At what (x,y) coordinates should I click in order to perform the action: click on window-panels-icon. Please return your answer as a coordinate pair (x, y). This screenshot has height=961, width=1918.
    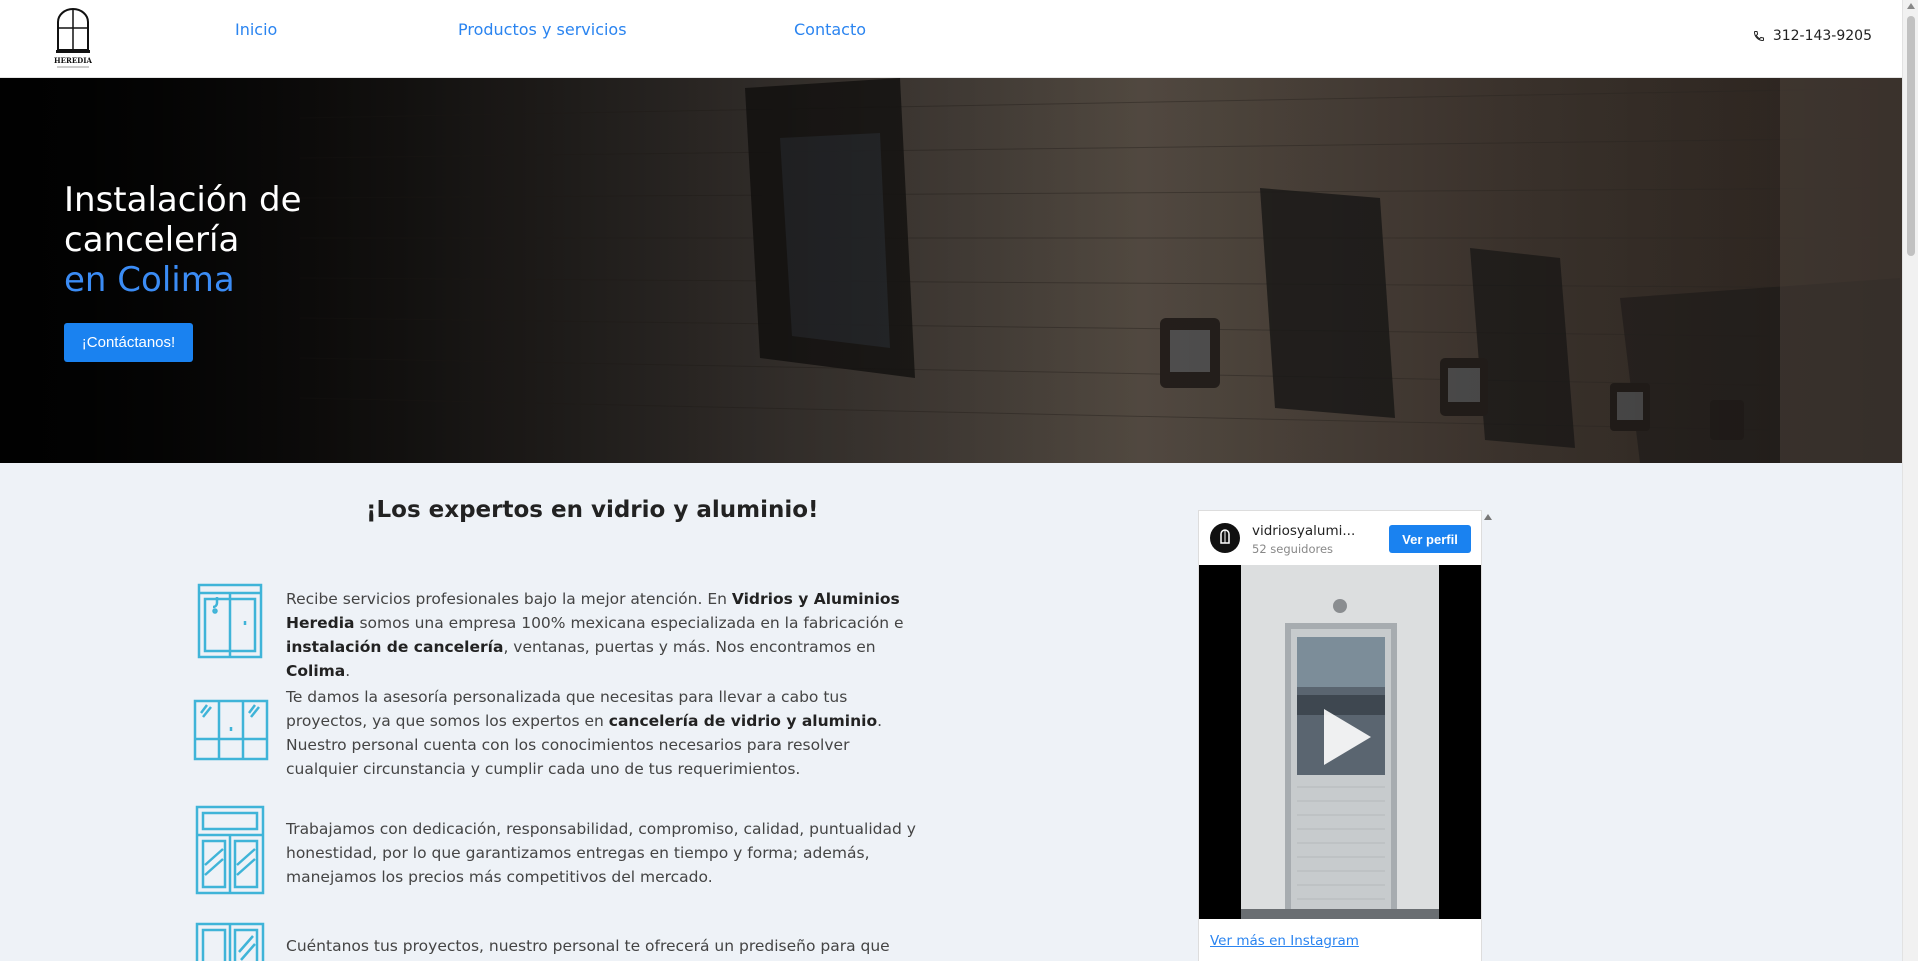
    Looking at the image, I should click on (231, 732).